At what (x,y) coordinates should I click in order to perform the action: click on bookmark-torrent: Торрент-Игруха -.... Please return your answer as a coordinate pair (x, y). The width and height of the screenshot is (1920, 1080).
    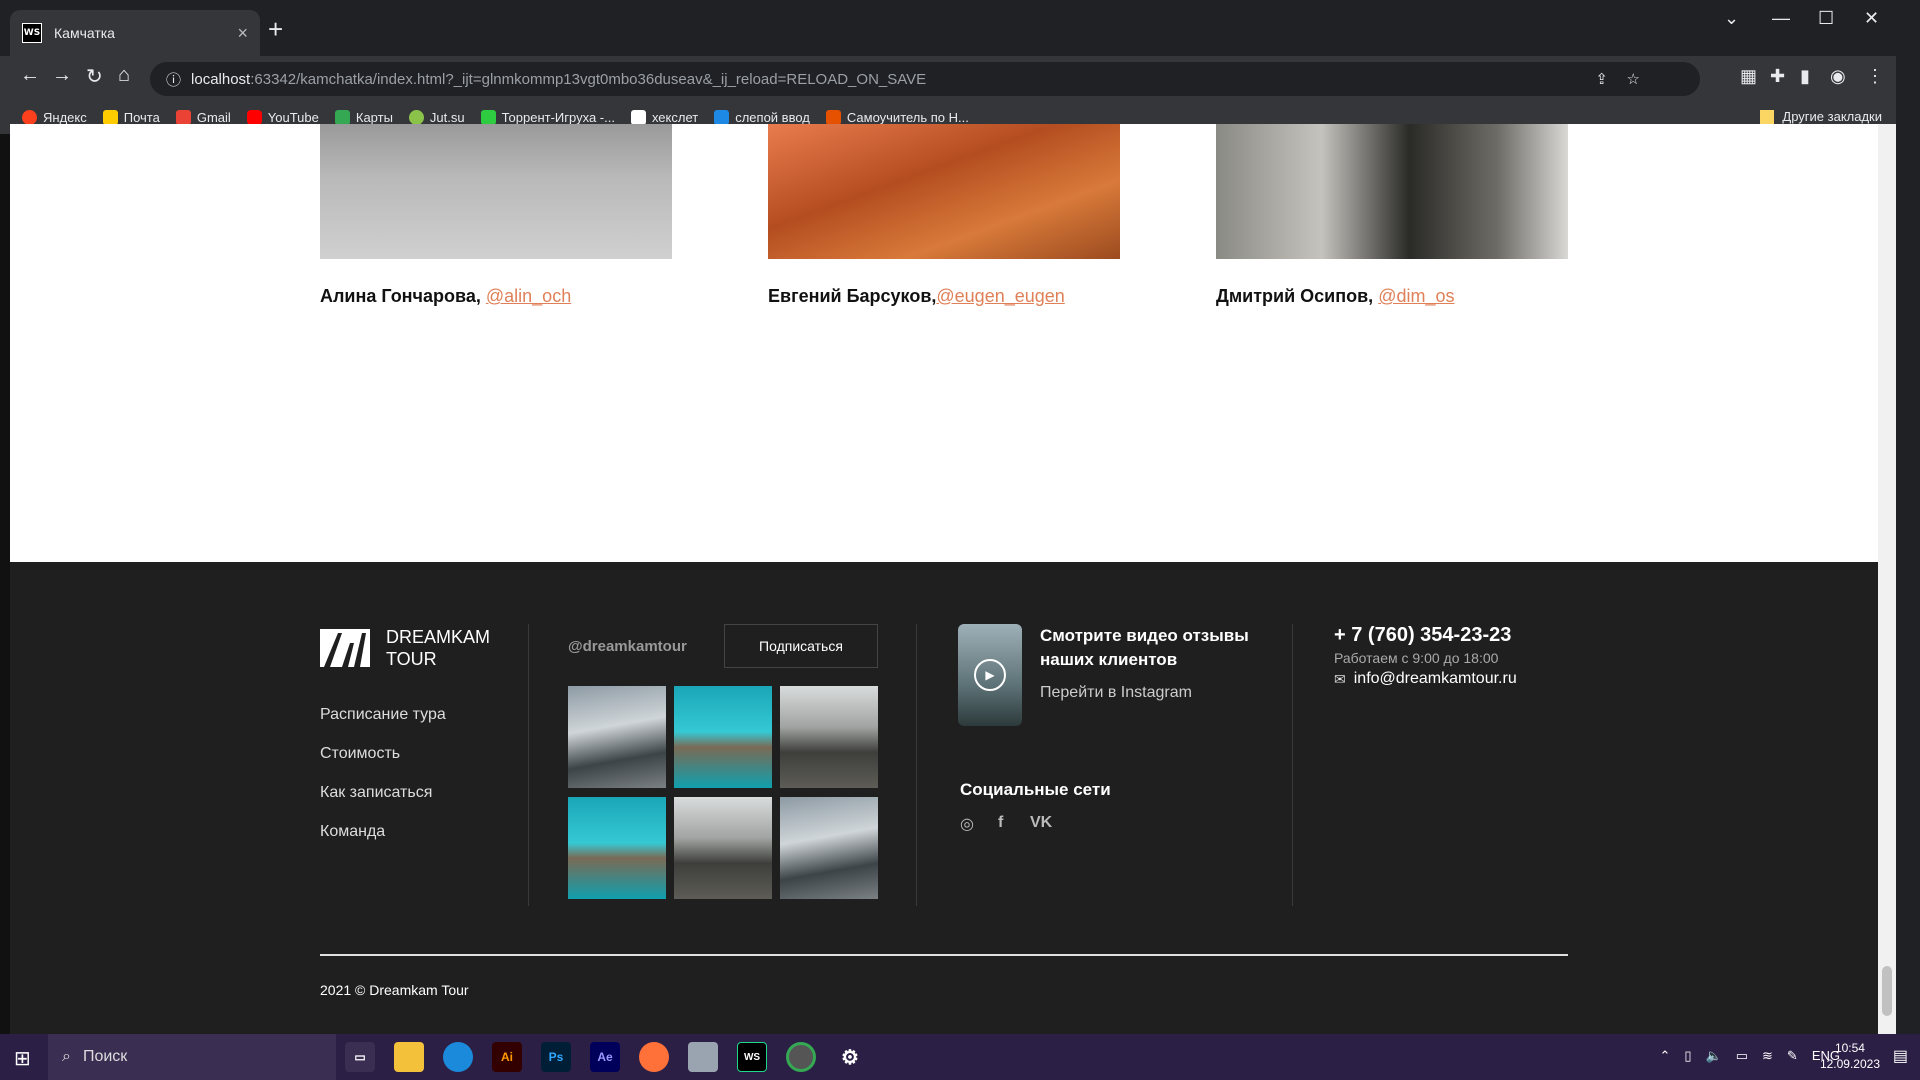
    Looking at the image, I should click on (547, 117).